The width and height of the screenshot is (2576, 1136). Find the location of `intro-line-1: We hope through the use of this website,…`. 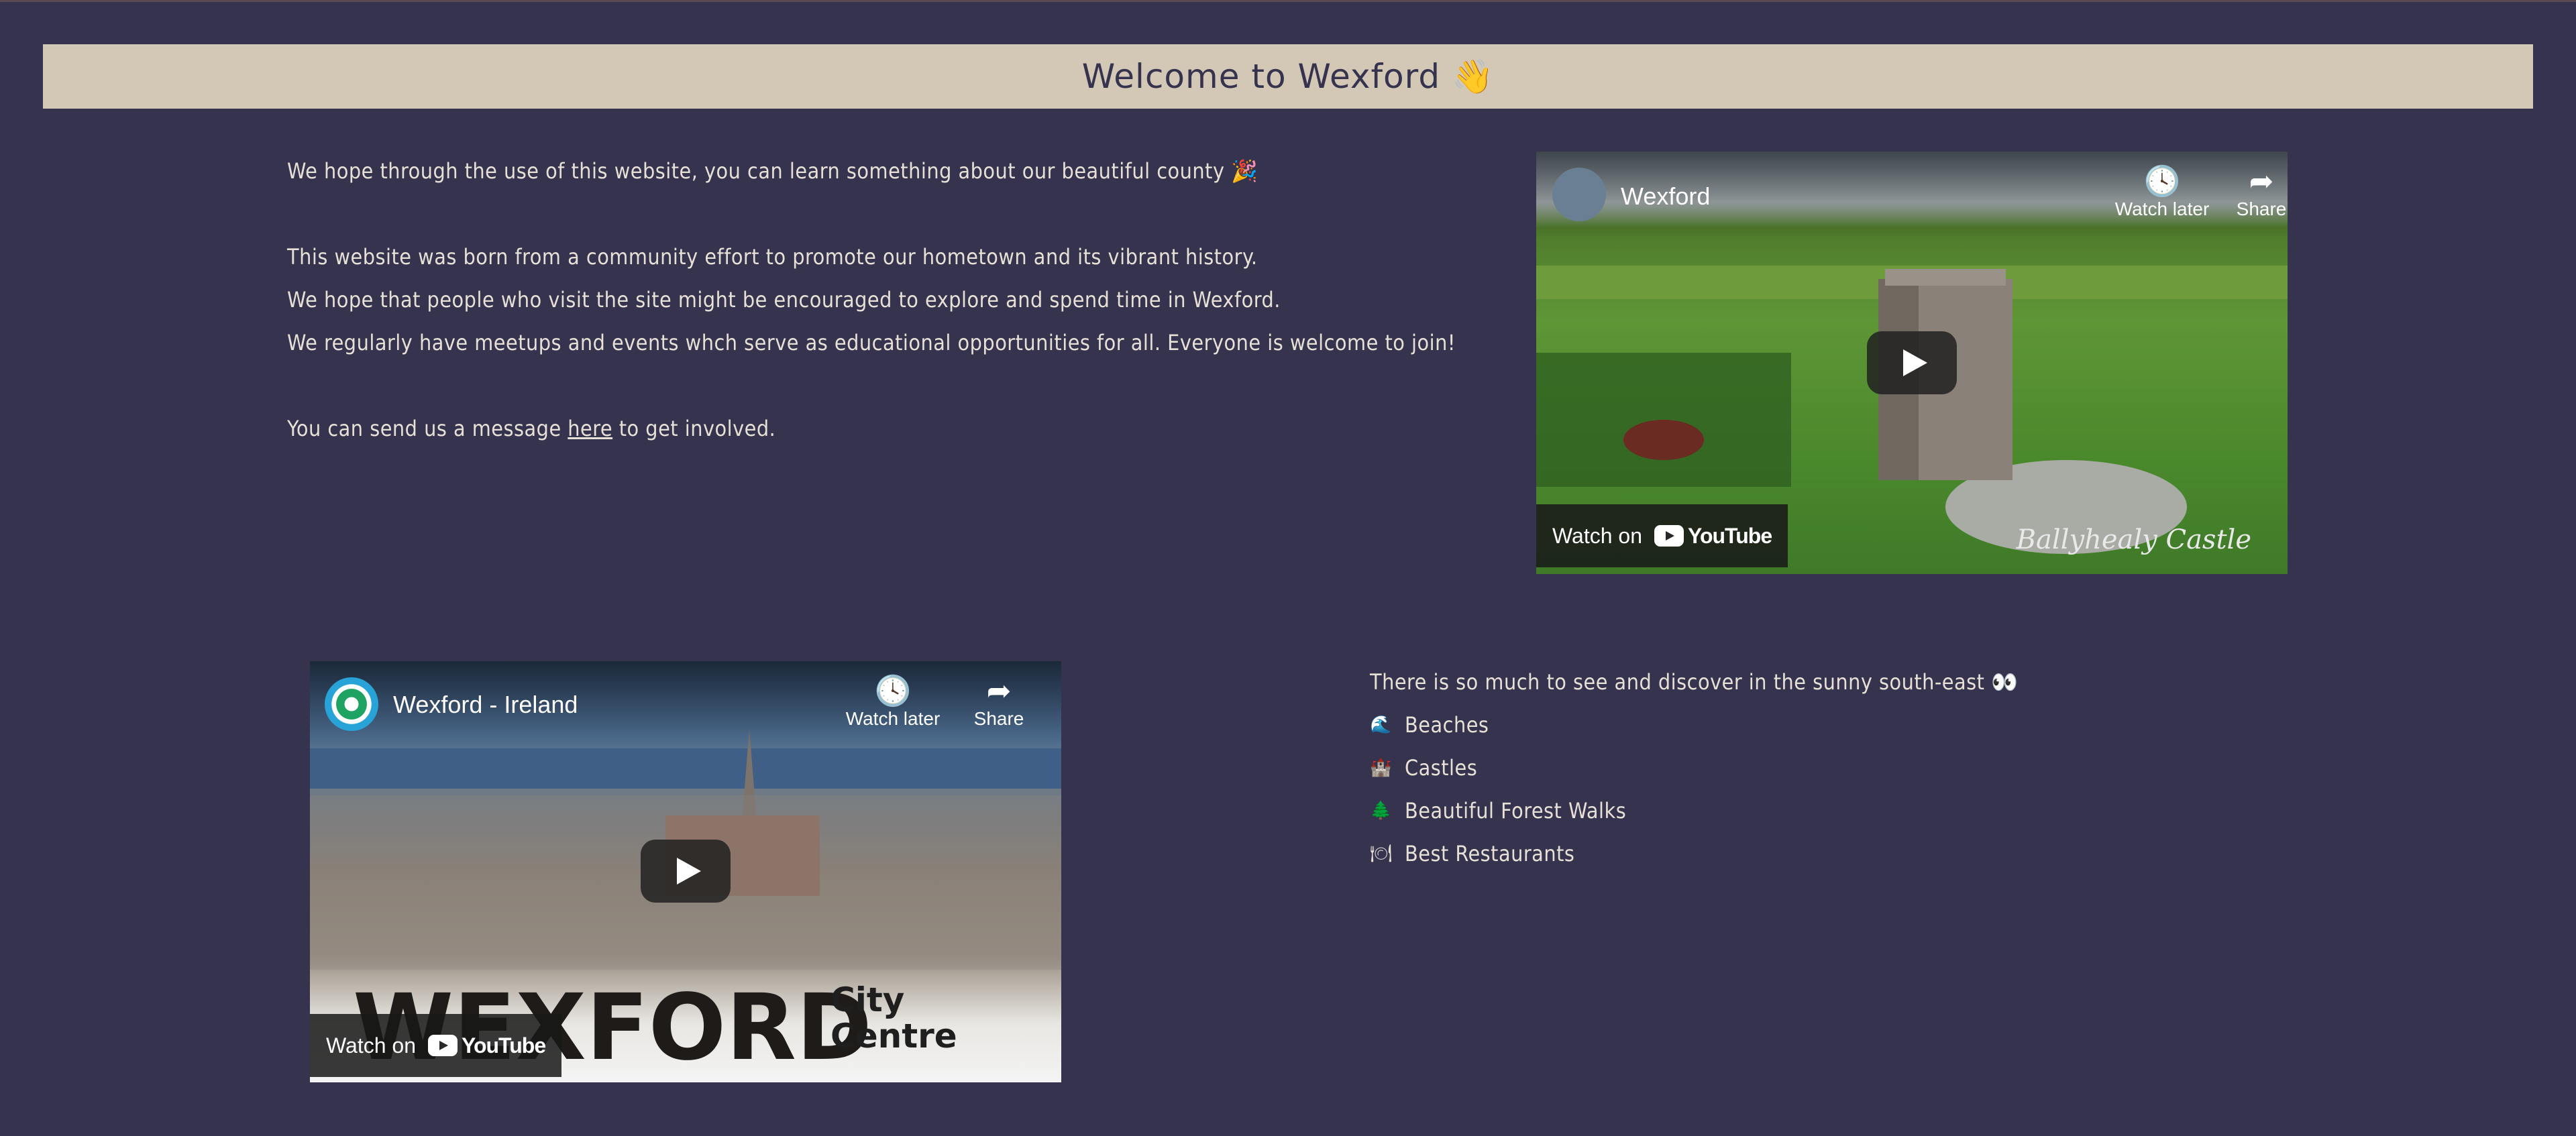

intro-line-1: We hope through the use of this website,… is located at coordinates (772, 171).